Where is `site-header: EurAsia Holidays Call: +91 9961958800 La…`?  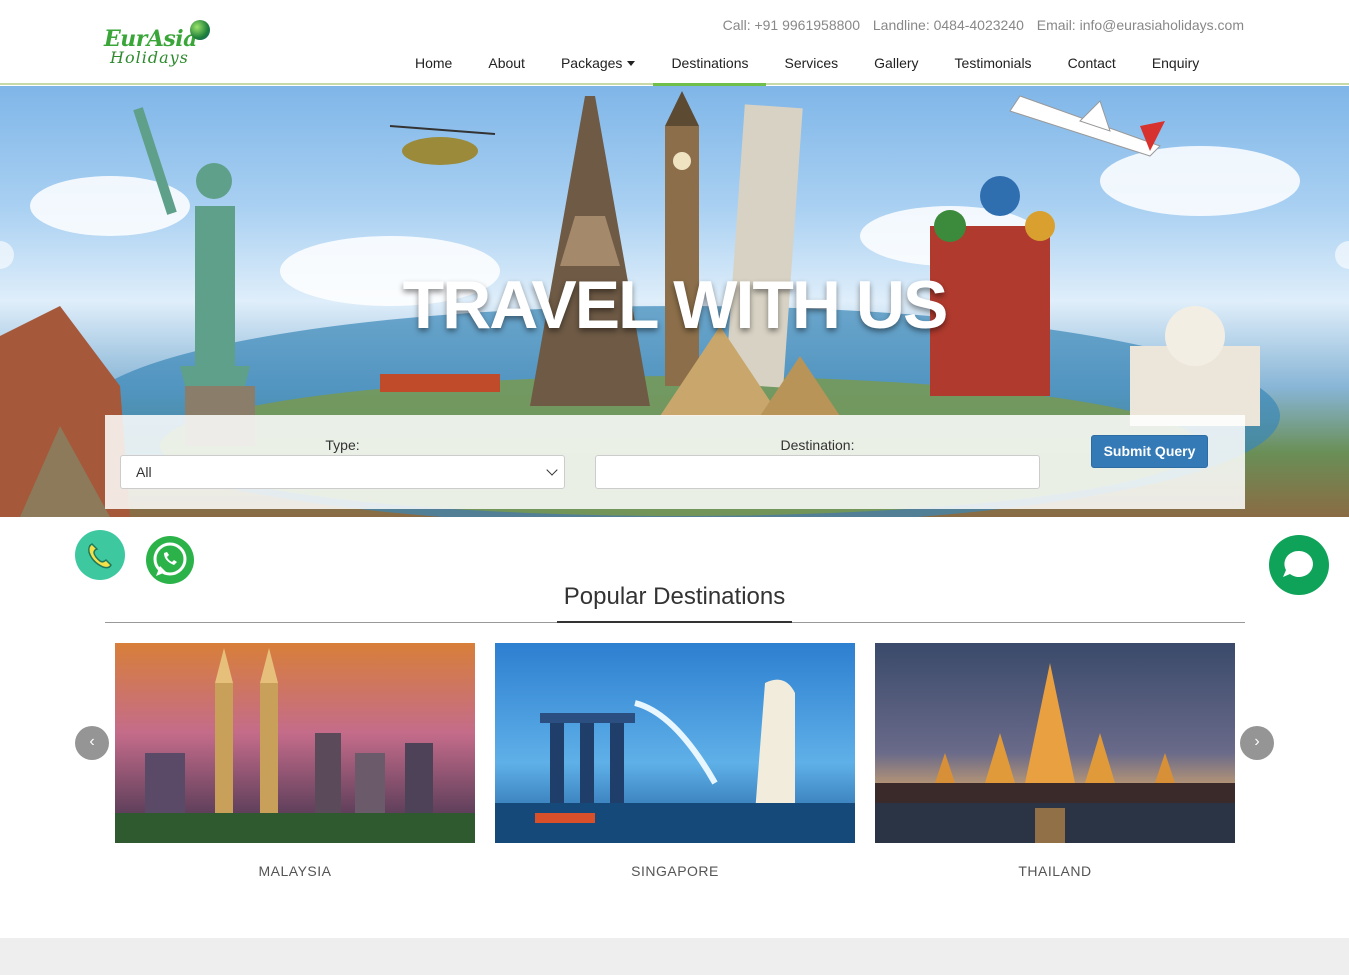 site-header: EurAsia Holidays Call: +91 9961958800 La… is located at coordinates (674, 43).